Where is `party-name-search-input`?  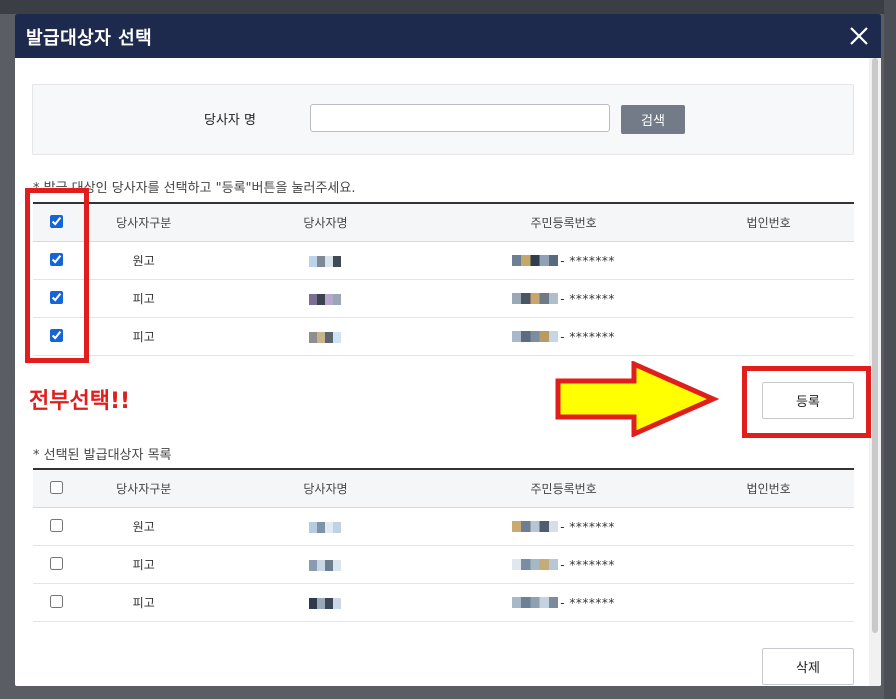 party-name-search-input is located at coordinates (460, 118).